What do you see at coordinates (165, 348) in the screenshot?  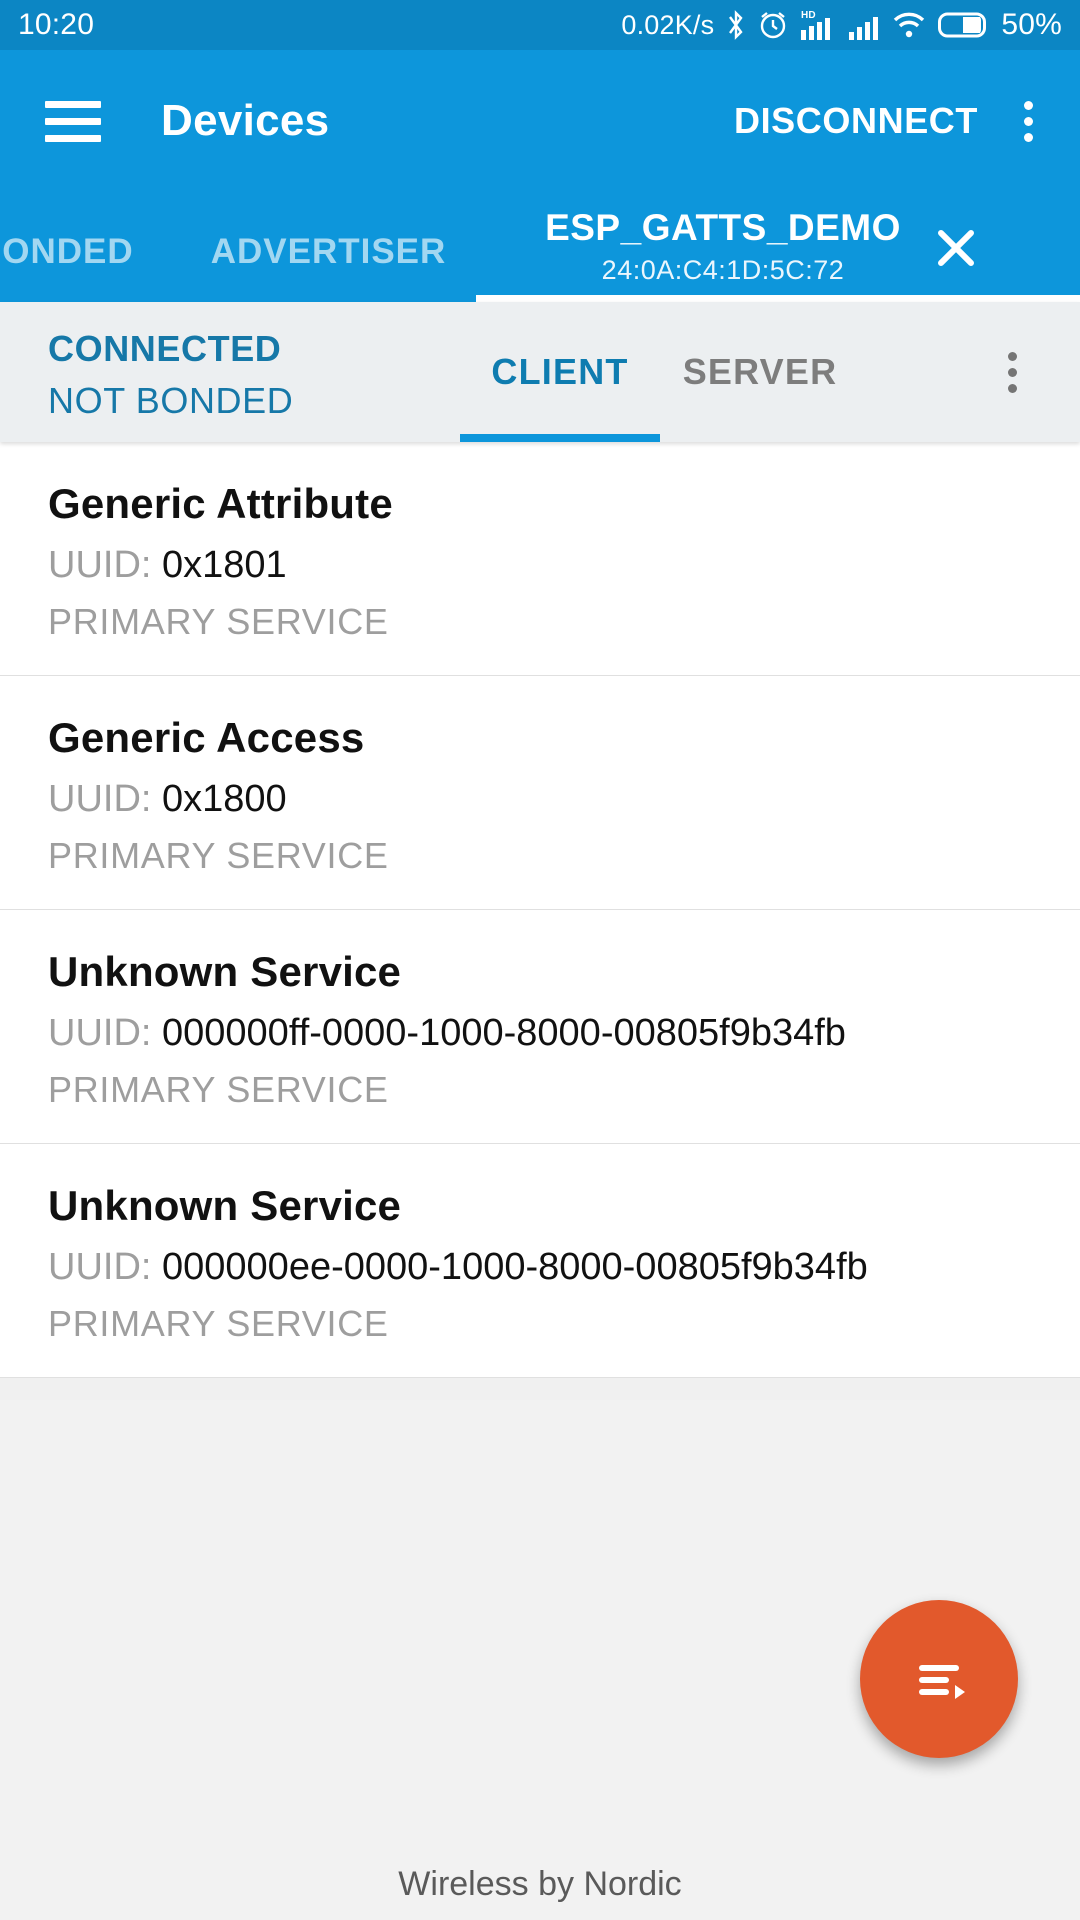 I see `connection-state-label: CONNECTED` at bounding box center [165, 348].